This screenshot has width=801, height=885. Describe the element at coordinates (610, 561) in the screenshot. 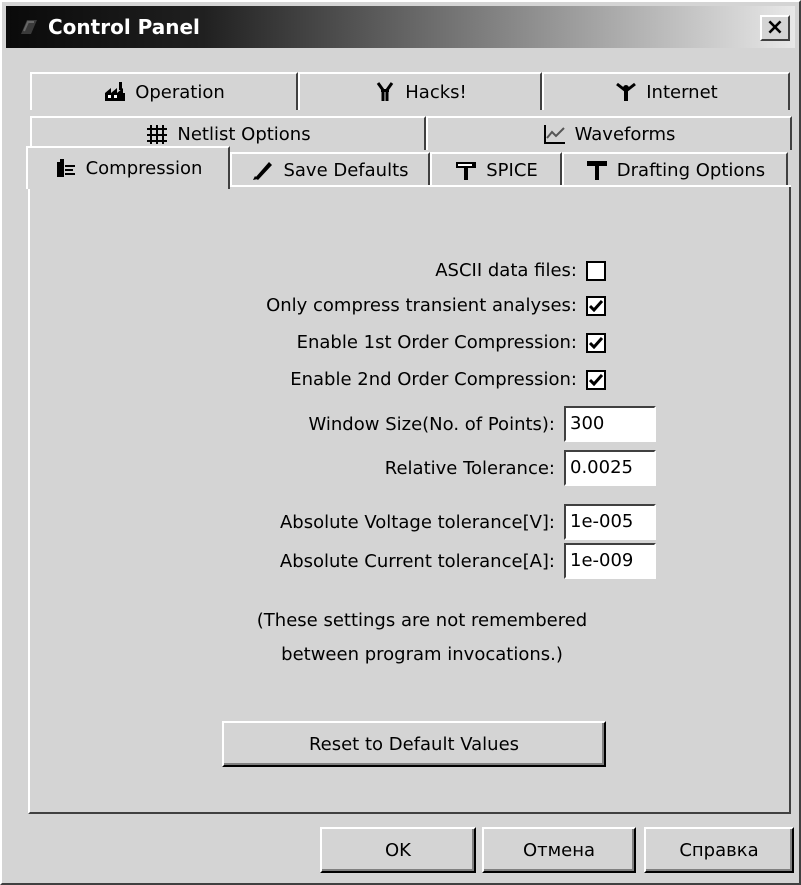

I see `absolute-current-tolerance-input: 1e-009` at that location.